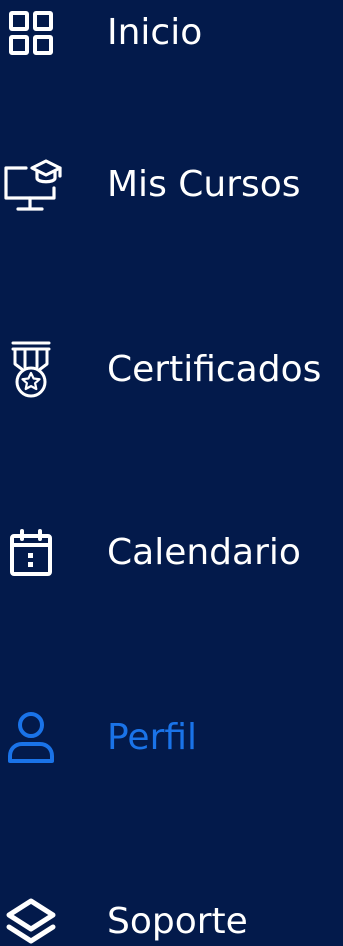 This screenshot has width=343, height=946. What do you see at coordinates (155, 32) in the screenshot?
I see `sidebar-item-label: Inicio` at bounding box center [155, 32].